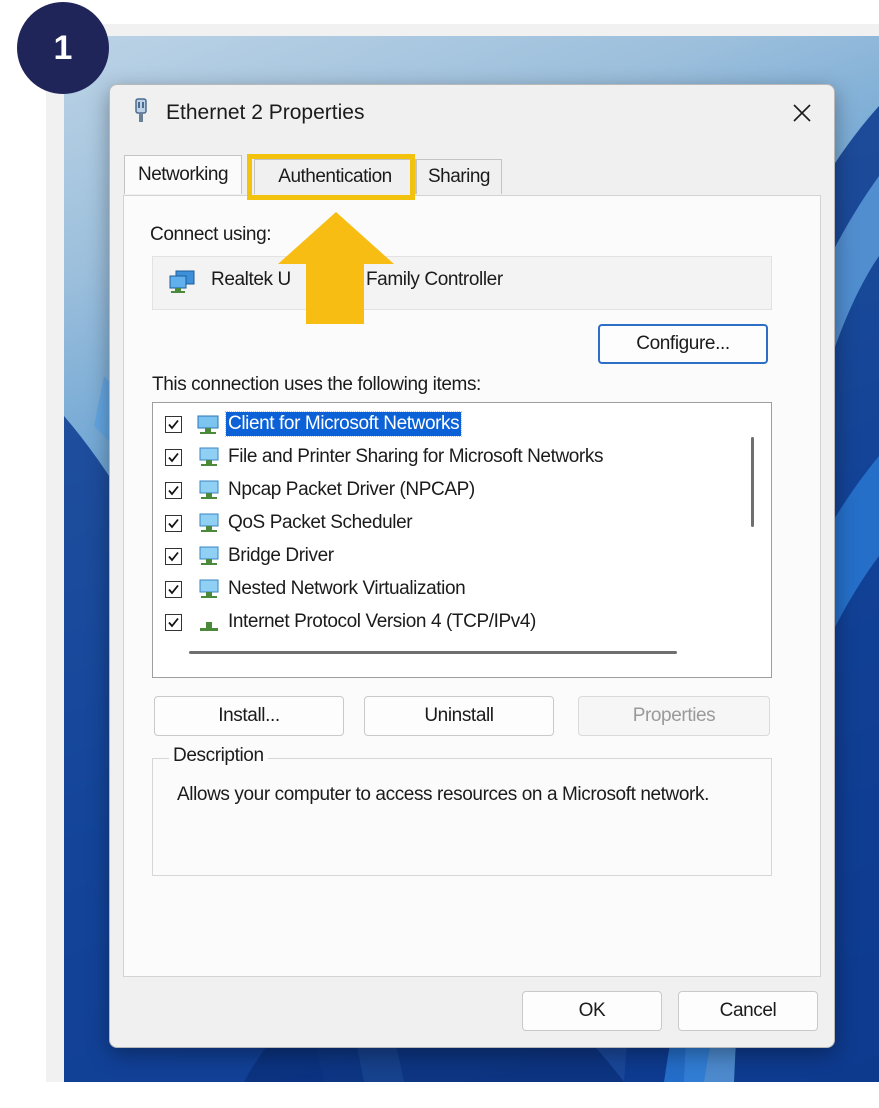 The width and height of the screenshot is (879, 1108). What do you see at coordinates (382, 621) in the screenshot?
I see `item-label: Internet Protocol Version 4 (TCP/IPv4)` at bounding box center [382, 621].